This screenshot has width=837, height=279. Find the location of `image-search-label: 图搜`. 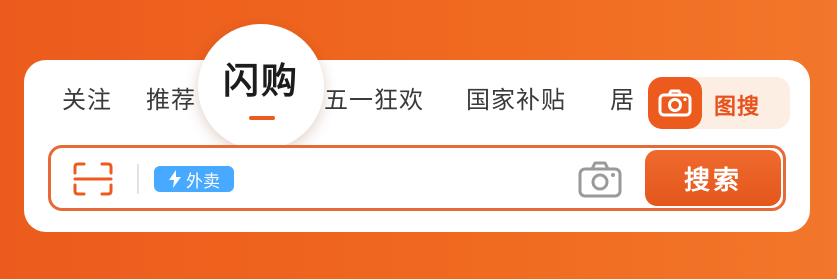

image-search-label: 图搜 is located at coordinates (737, 106).